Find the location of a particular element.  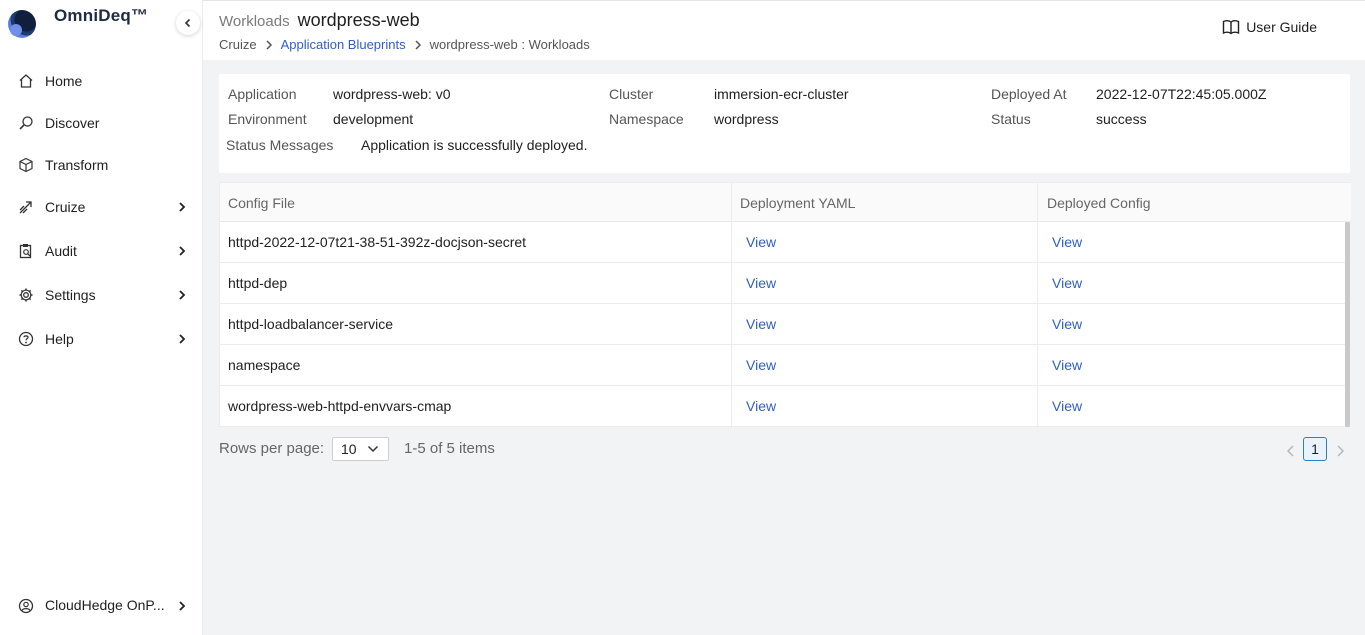

deployed-at-value: 2022-12-07T22:45:05.000Z is located at coordinates (1181, 94).